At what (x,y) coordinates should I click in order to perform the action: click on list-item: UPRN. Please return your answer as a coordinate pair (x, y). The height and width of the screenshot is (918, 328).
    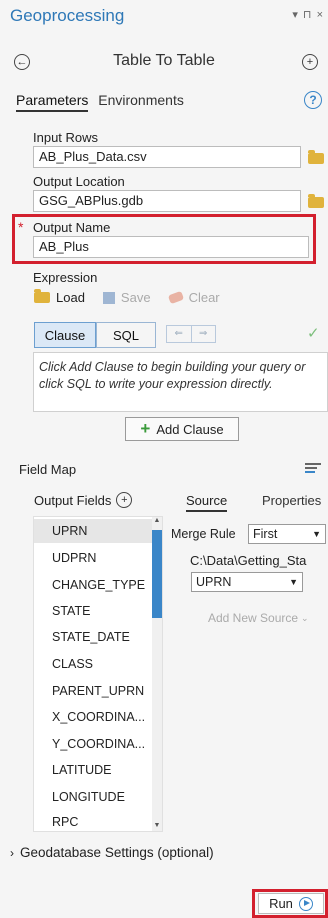
    Looking at the image, I should click on (69, 531).